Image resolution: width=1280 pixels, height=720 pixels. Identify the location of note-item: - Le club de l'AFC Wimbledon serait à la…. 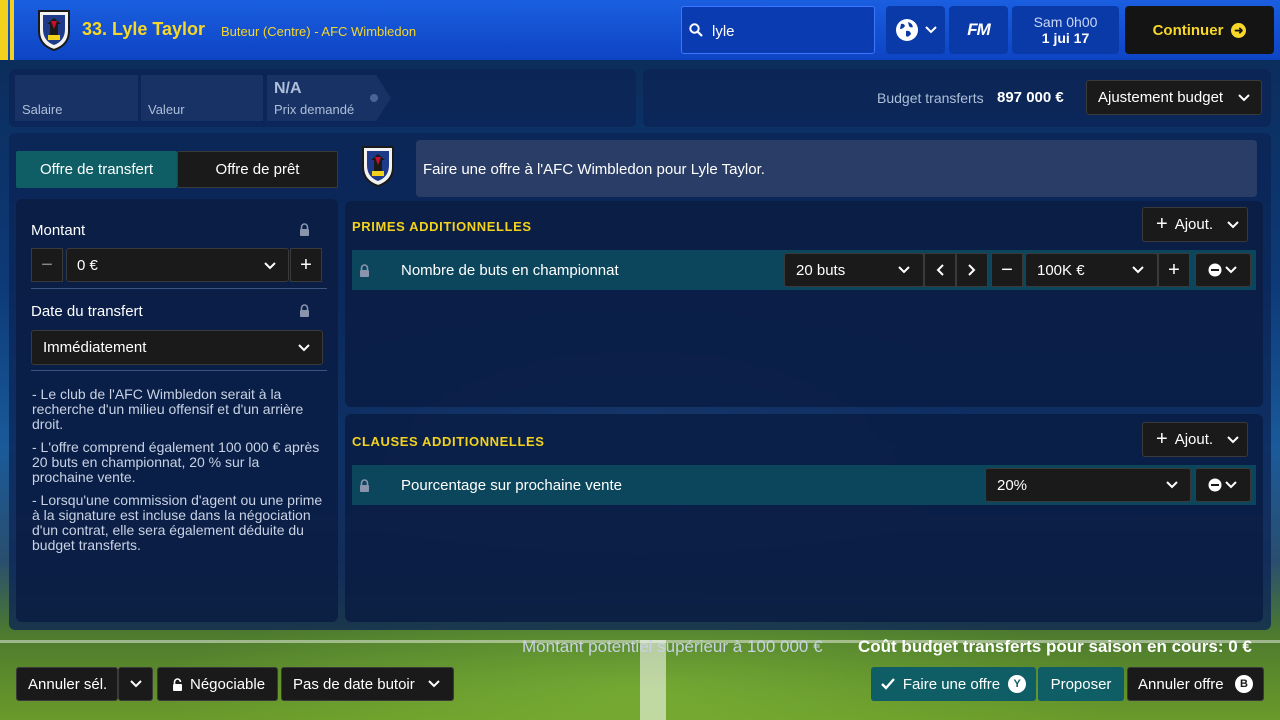
(168, 409).